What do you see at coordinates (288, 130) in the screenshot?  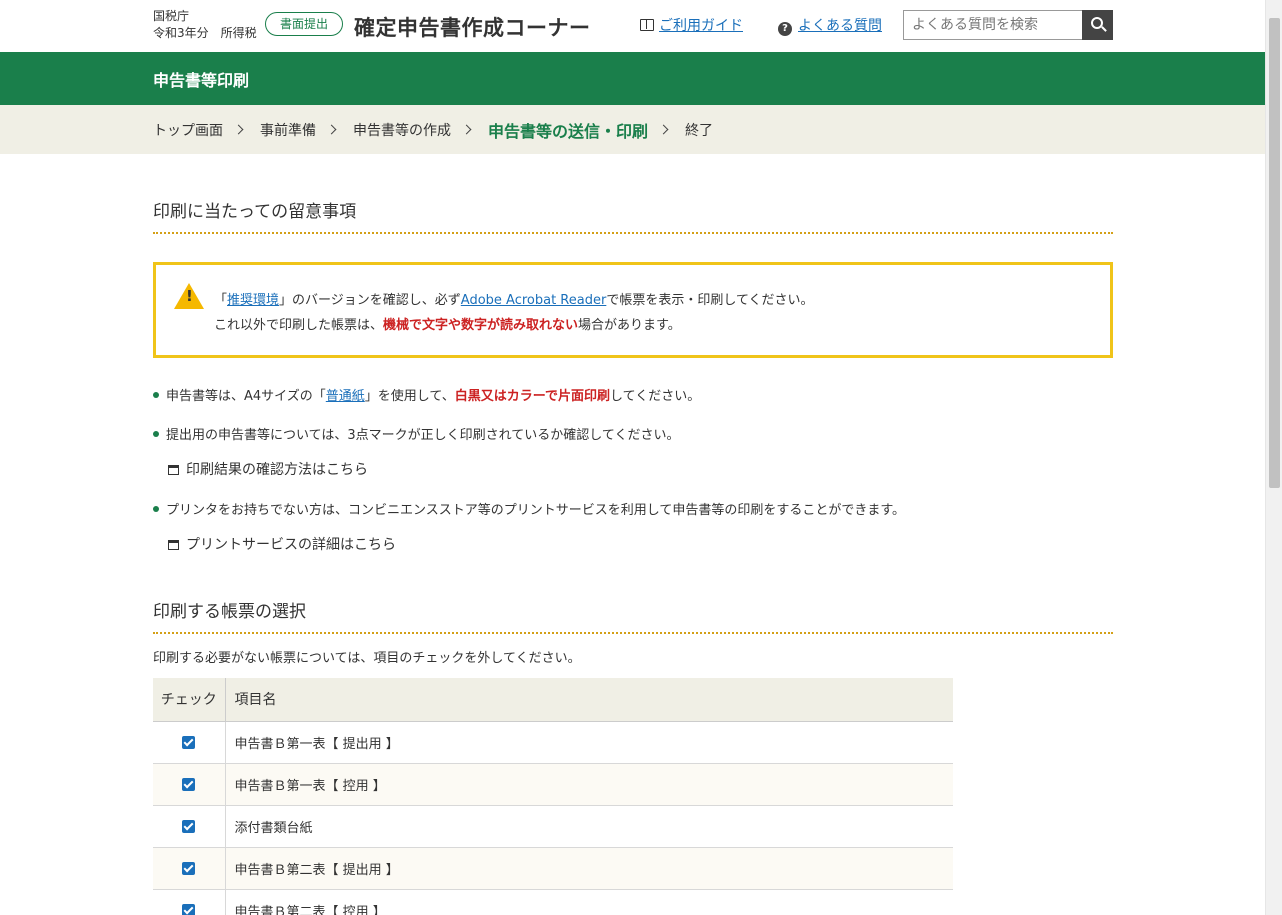 I see `breadcrumb-step-preparation: 事前準備` at bounding box center [288, 130].